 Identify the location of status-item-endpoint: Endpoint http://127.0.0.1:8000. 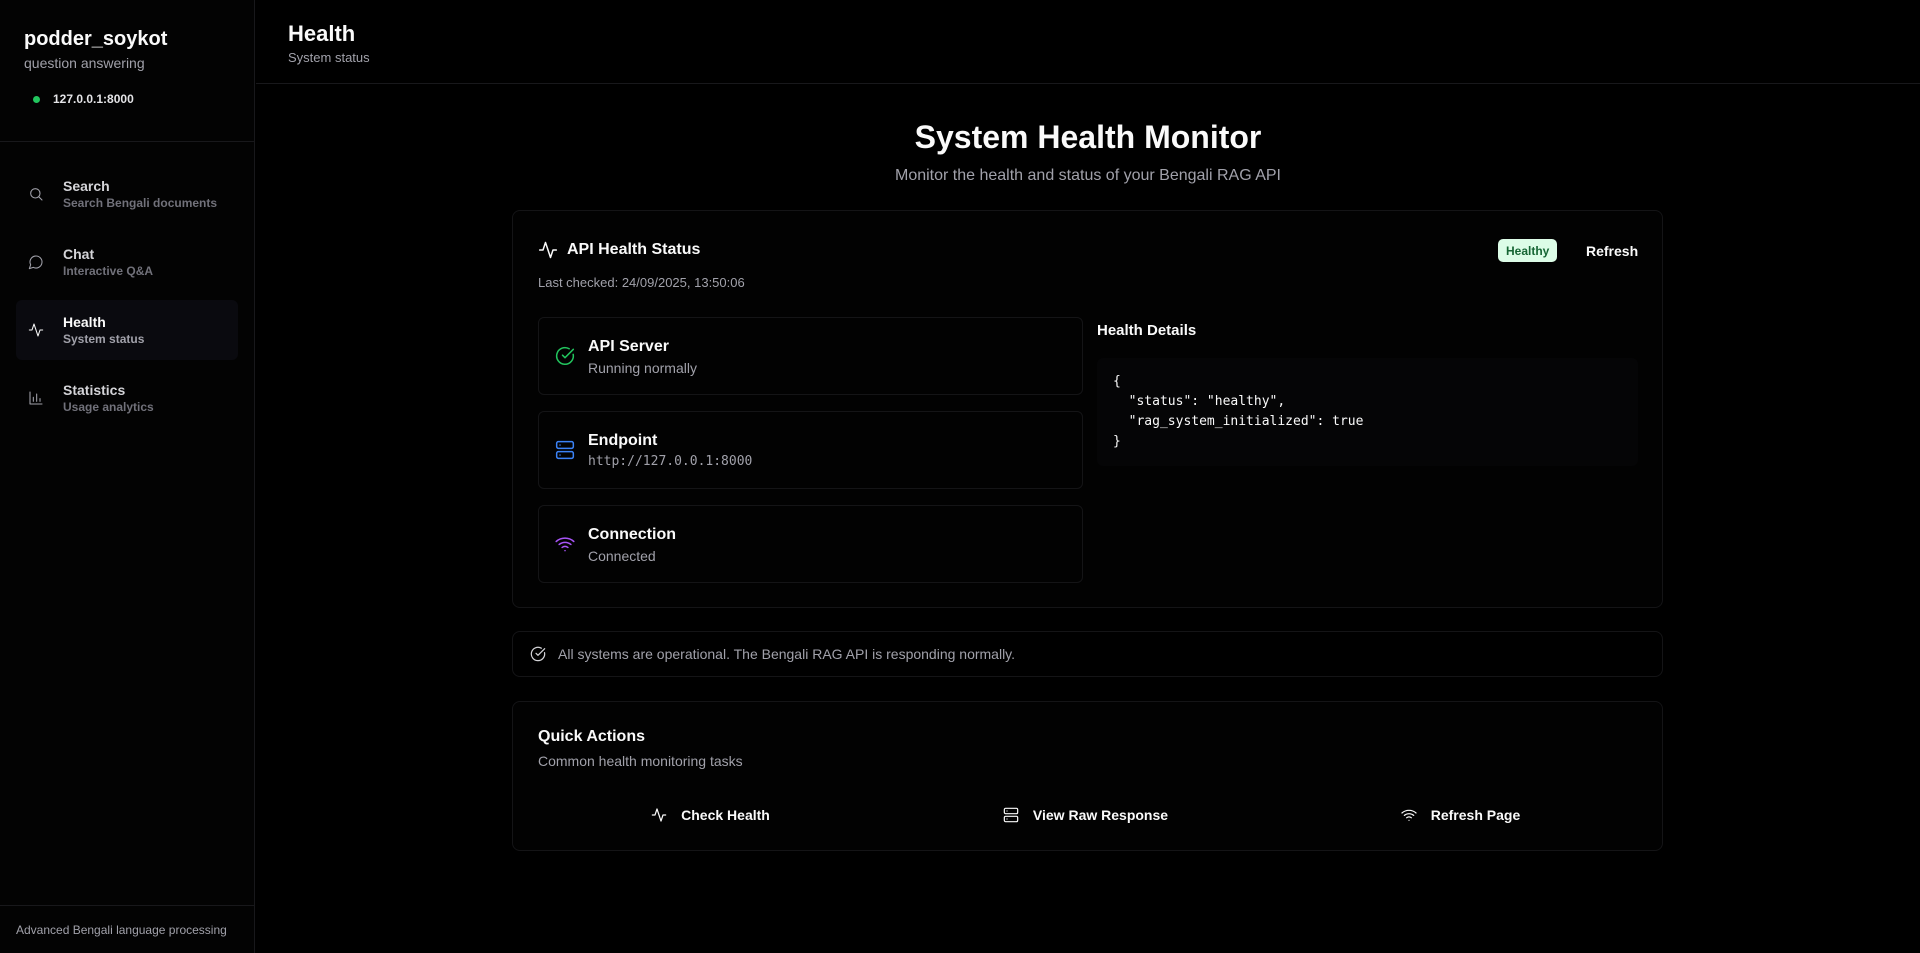
(810, 450).